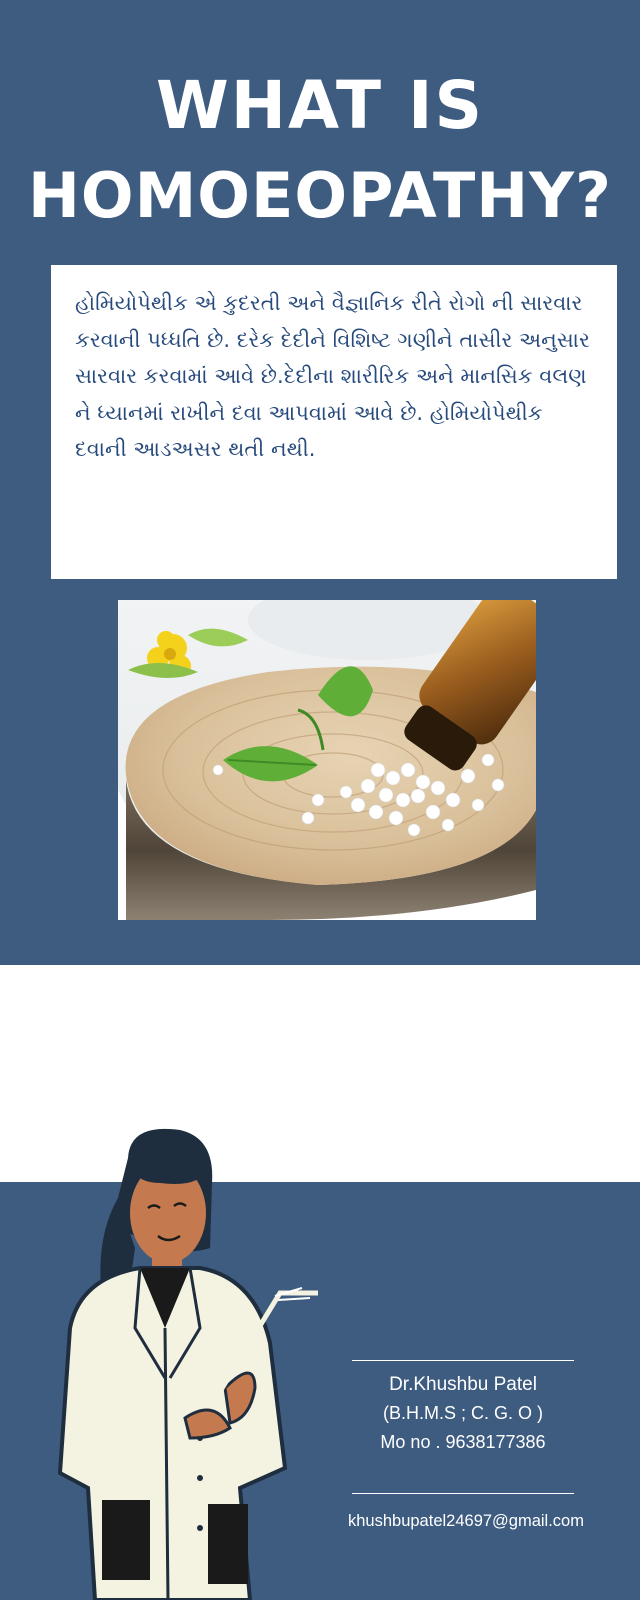 This screenshot has width=640, height=1600. I want to click on page-title-line-2: HOMOEOPATHY?, so click(320, 195).